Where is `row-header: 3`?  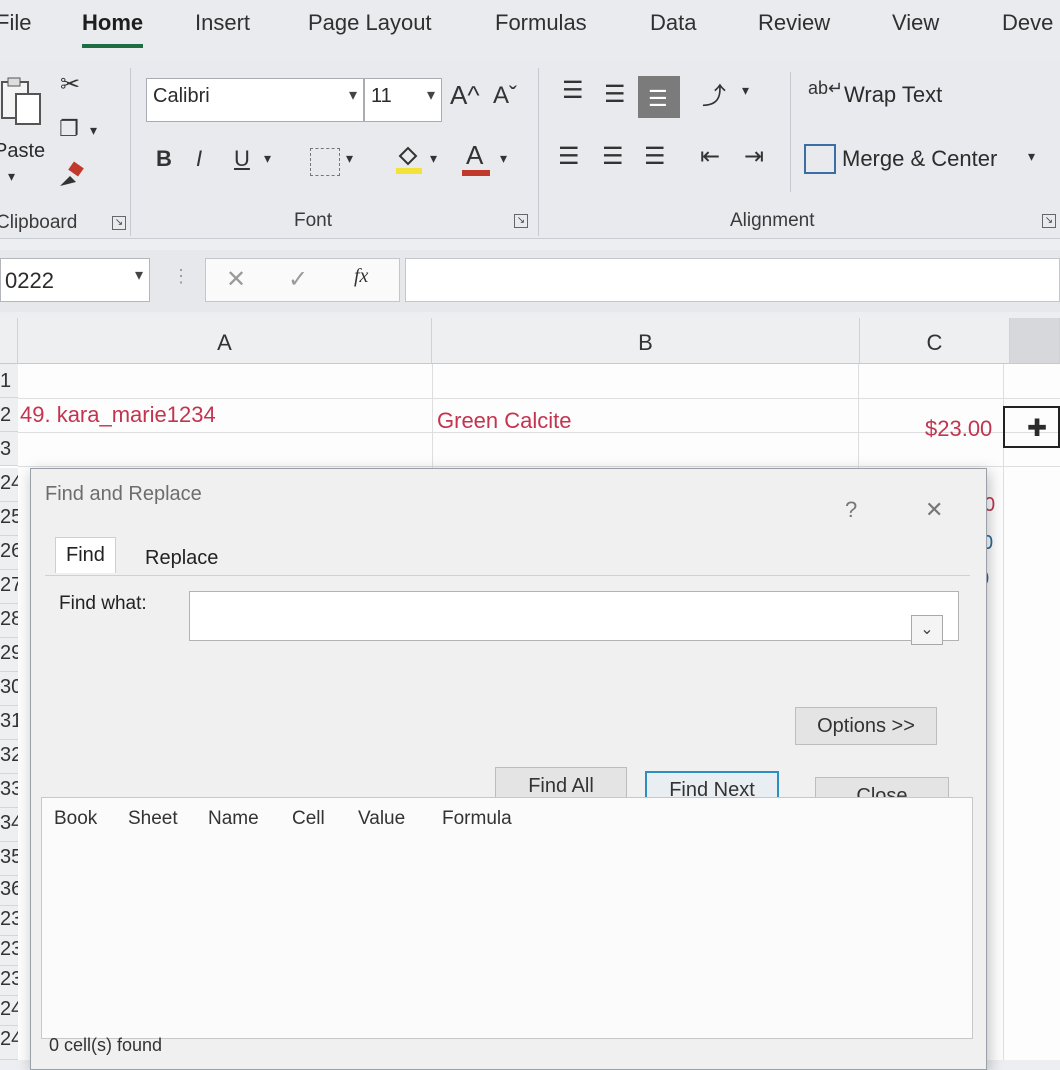 row-header: 3 is located at coordinates (9, 449).